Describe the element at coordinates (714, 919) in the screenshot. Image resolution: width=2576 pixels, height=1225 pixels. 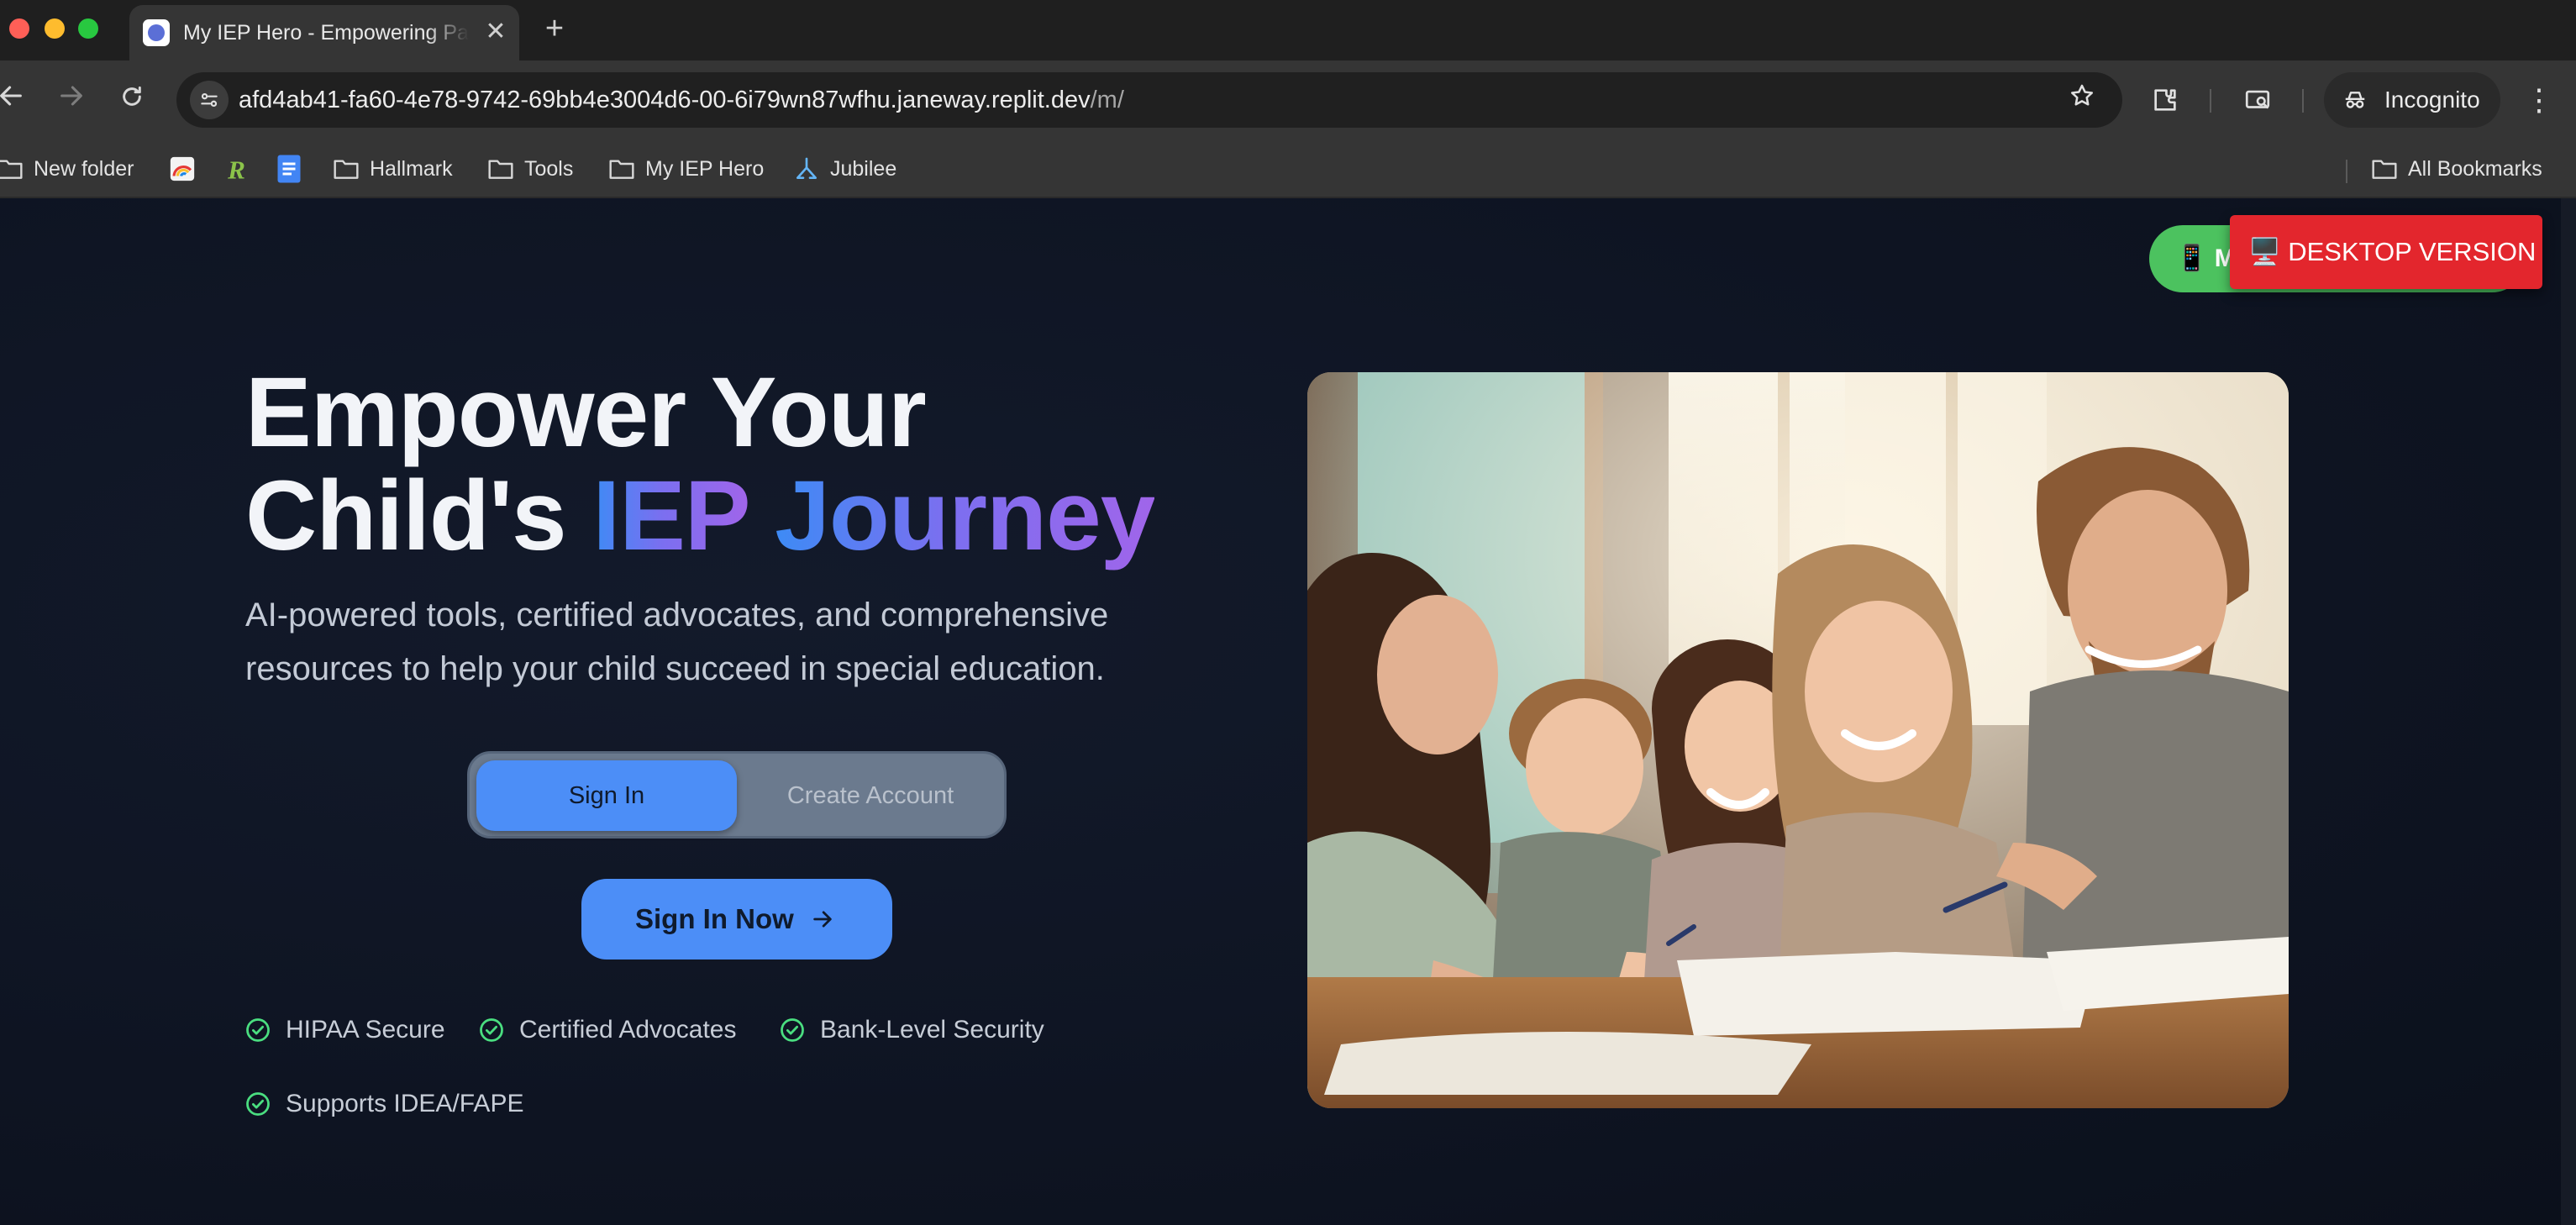
I see `sign-in-now-label: Sign In Now` at that location.